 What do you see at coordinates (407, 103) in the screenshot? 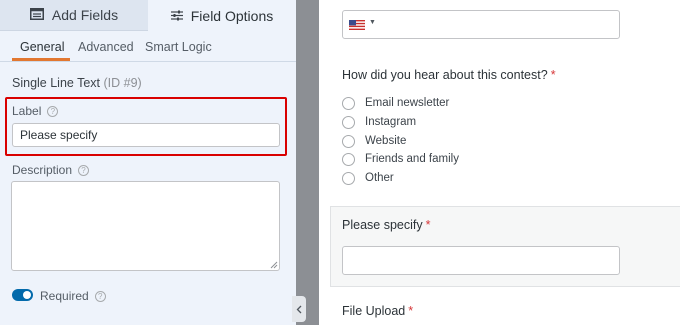
I see `radio-label: Email newsletter` at bounding box center [407, 103].